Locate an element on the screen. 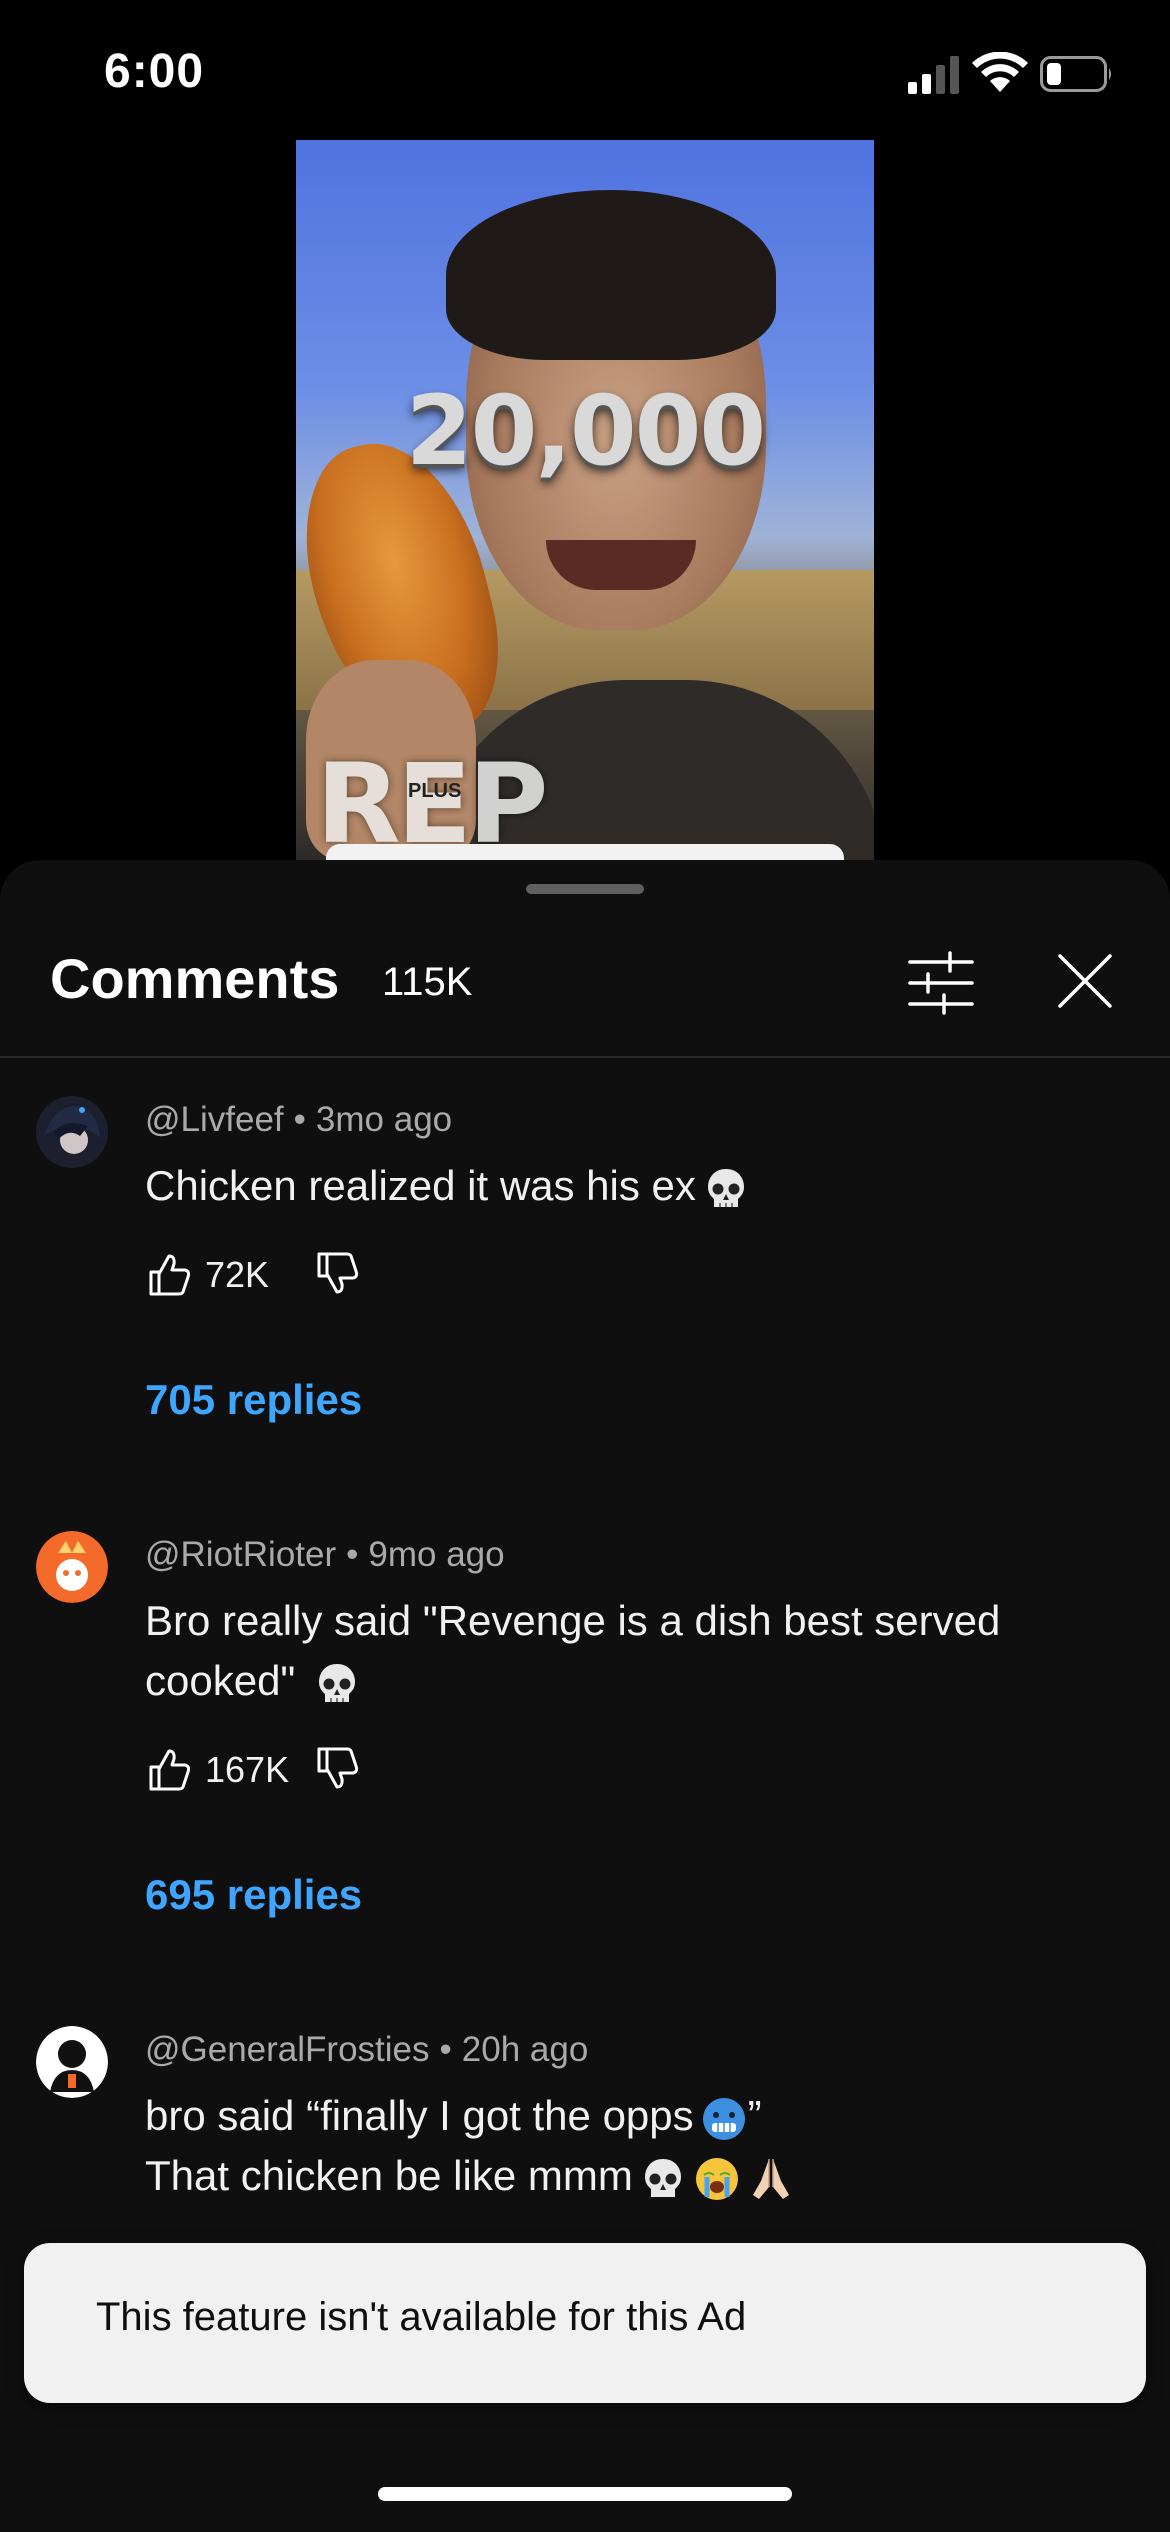 The width and height of the screenshot is (1170, 2532). comments-title: Comments is located at coordinates (195, 978).